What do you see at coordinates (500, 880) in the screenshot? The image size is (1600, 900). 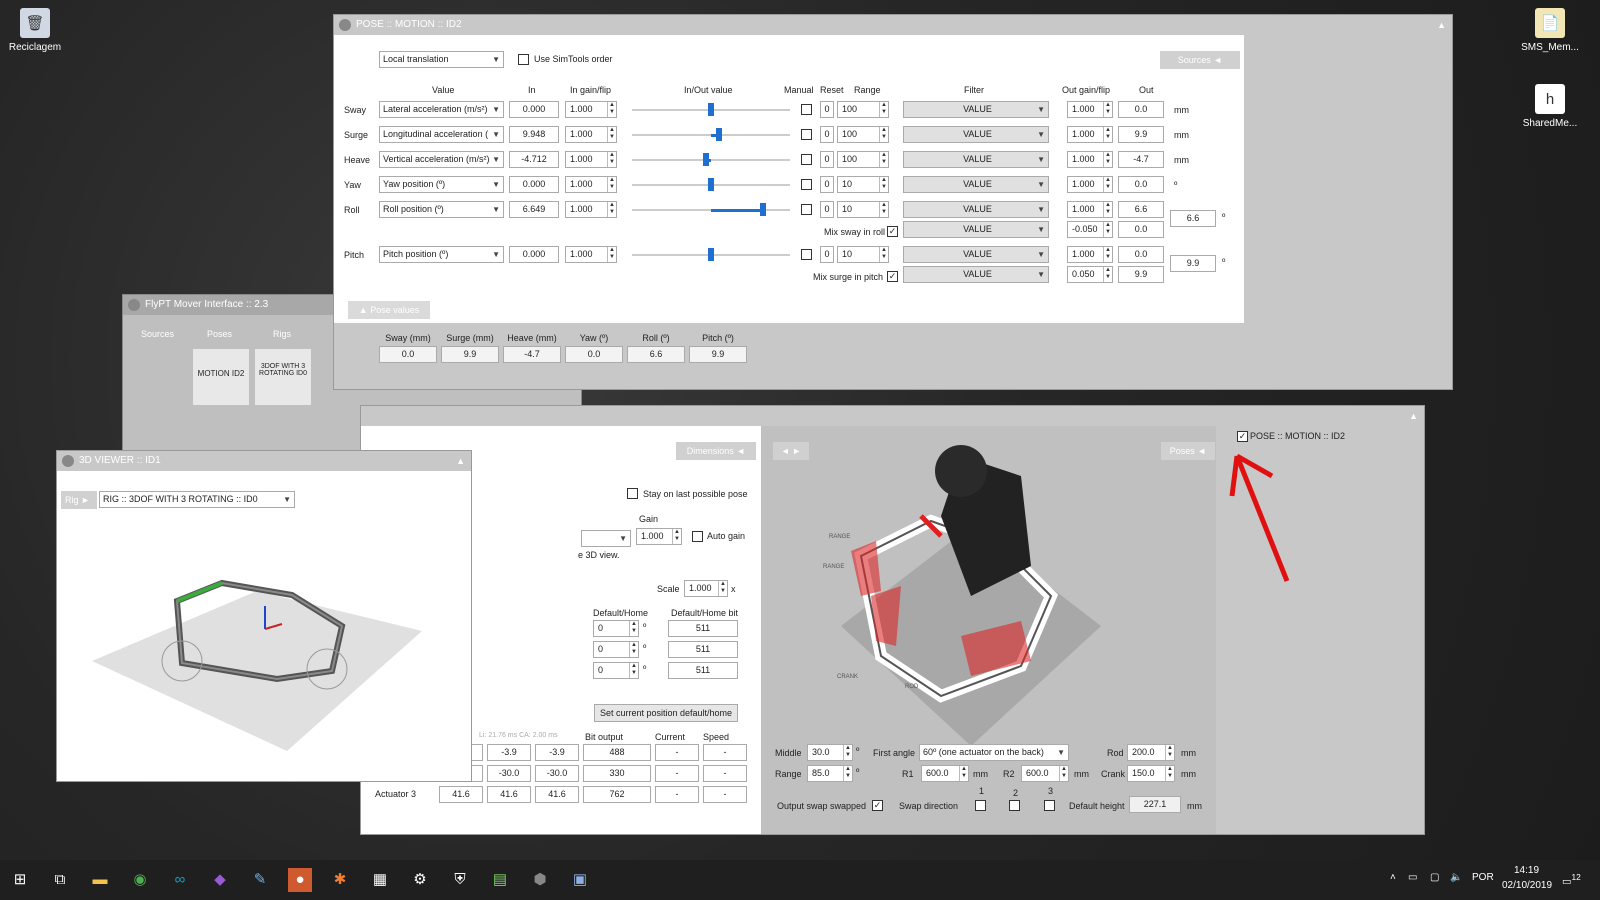 I see `spreadsheet-icon: ▤` at bounding box center [500, 880].